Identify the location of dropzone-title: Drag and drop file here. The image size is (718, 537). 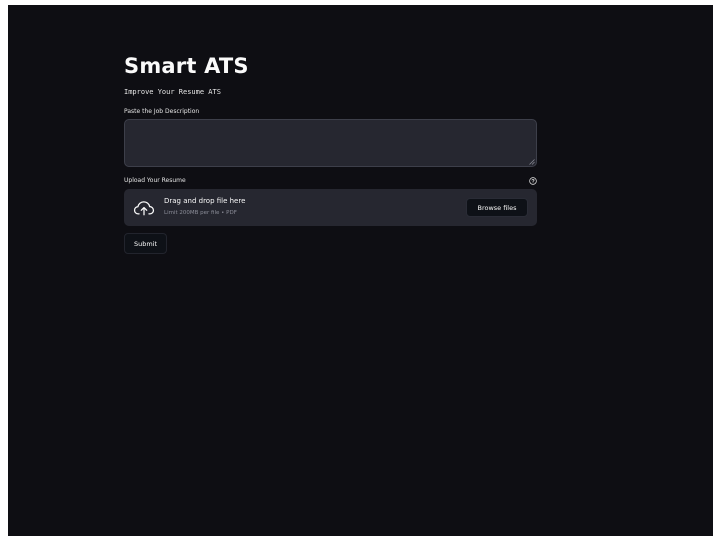
(205, 201).